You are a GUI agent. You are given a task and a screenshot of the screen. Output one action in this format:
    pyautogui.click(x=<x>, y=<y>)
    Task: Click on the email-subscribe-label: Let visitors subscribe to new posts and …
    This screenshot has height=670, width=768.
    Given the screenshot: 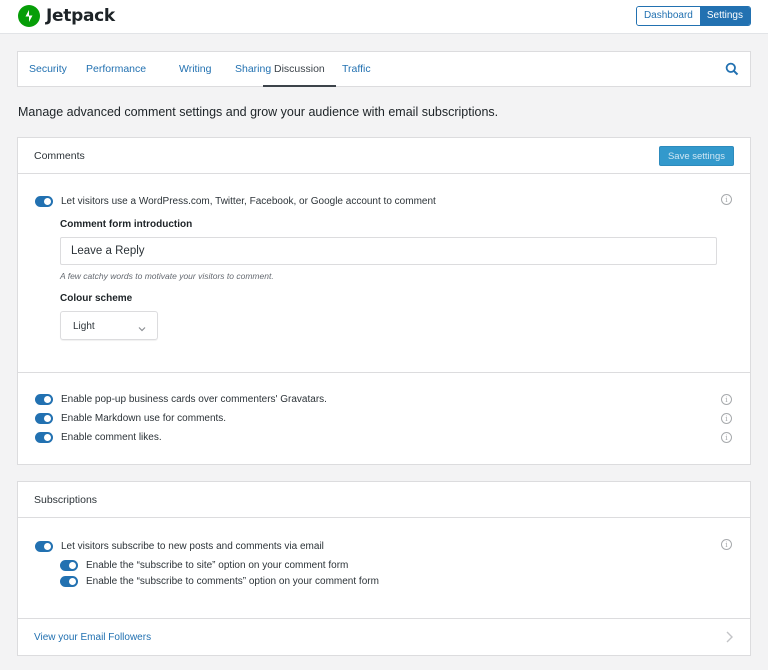 What is the action you would take?
    pyautogui.click(x=192, y=546)
    